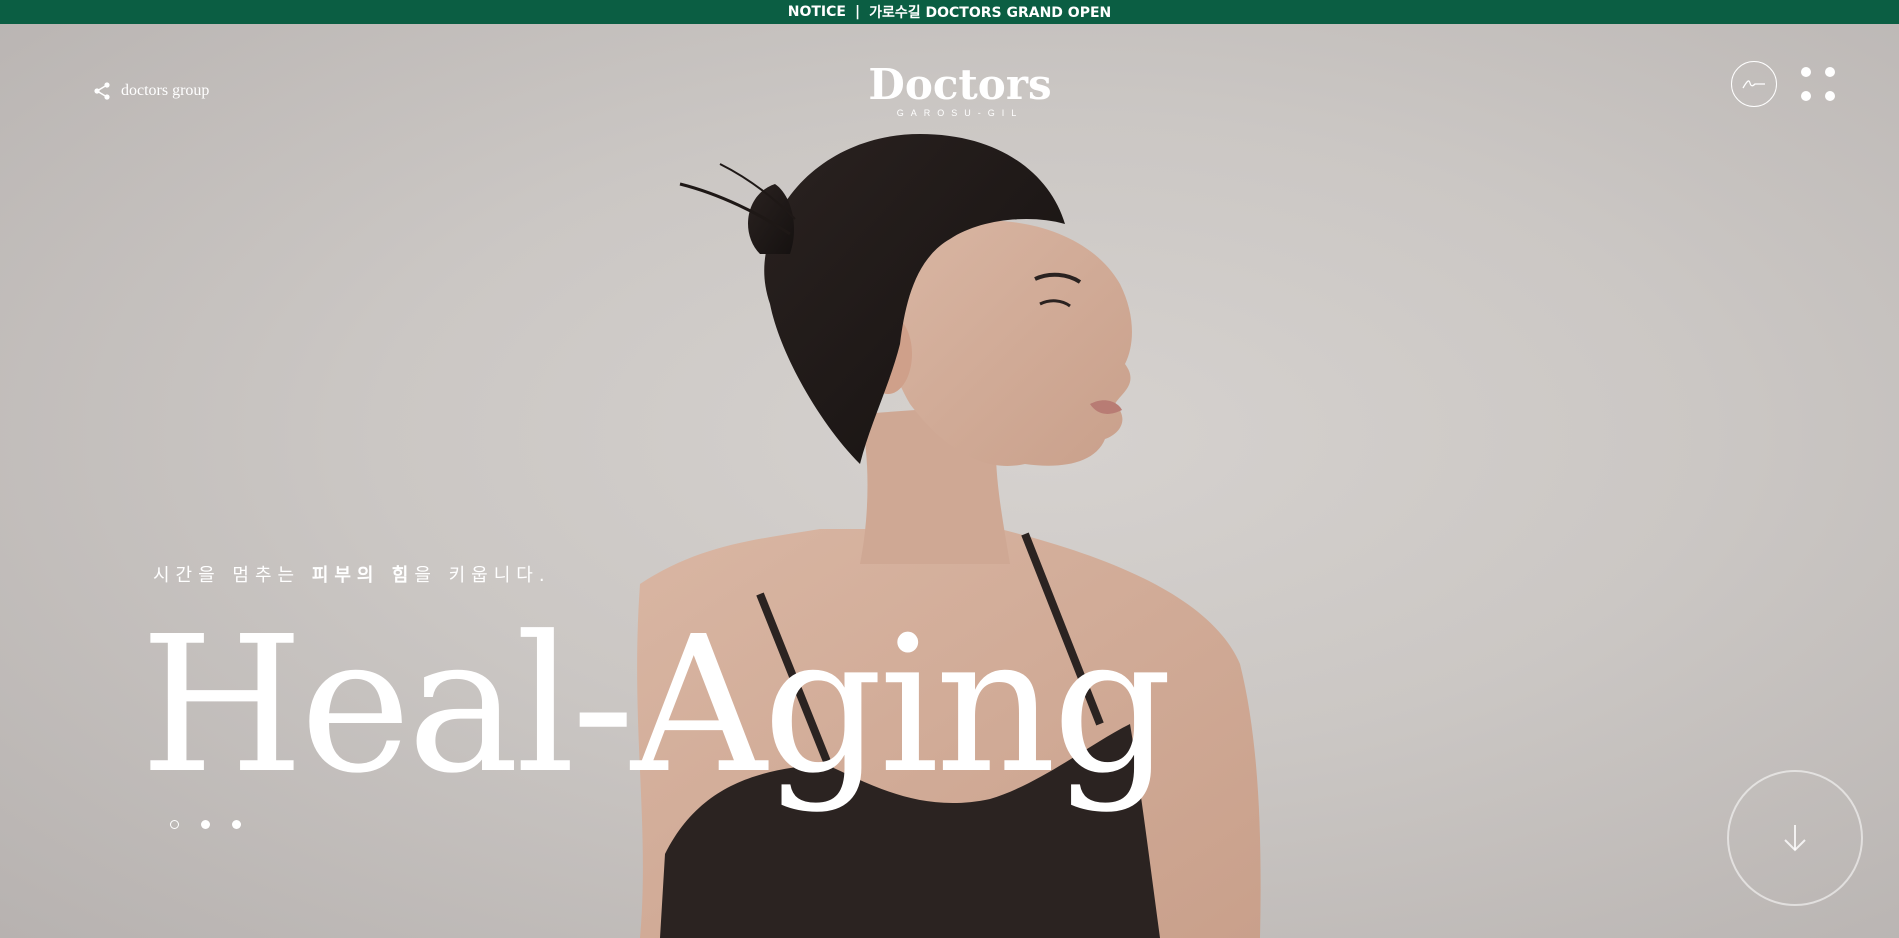 This screenshot has width=1899, height=938. What do you see at coordinates (656, 705) in the screenshot?
I see `hero-headline: Heal-Aging` at bounding box center [656, 705].